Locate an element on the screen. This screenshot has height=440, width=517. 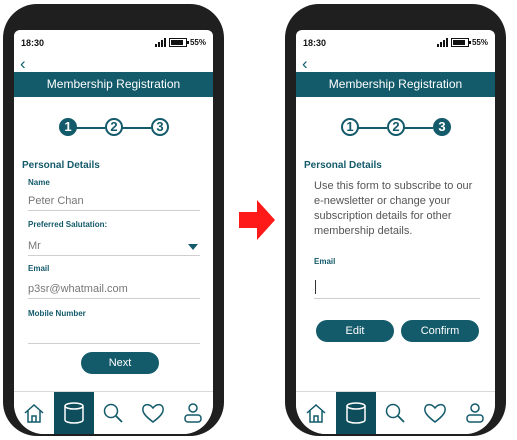
name-field: Peter Chan is located at coordinates (114, 201).